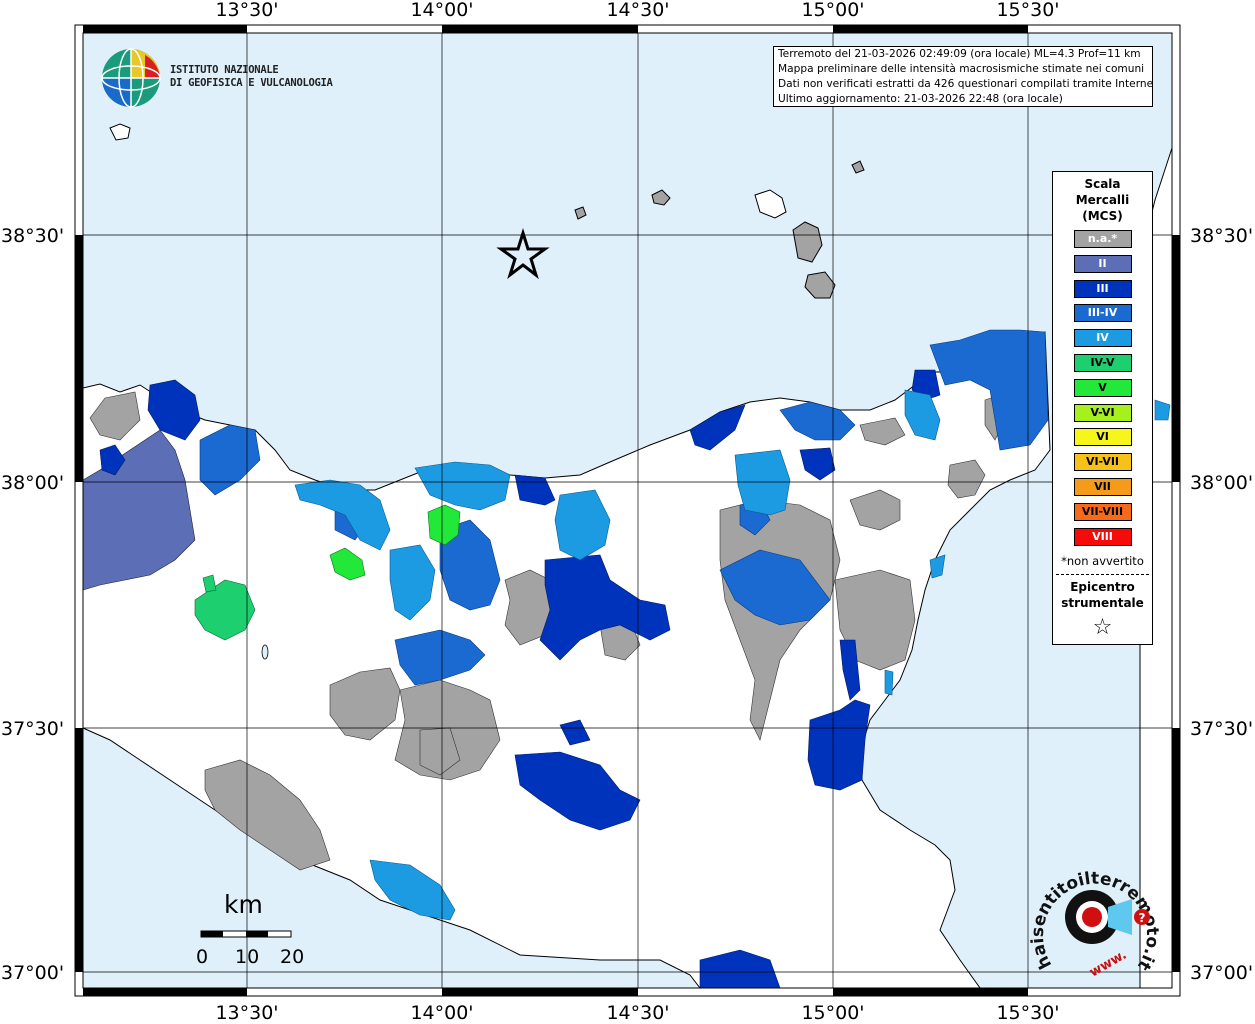  What do you see at coordinates (1102, 313) in the screenshot?
I see `legend-swatch: III-IV` at bounding box center [1102, 313].